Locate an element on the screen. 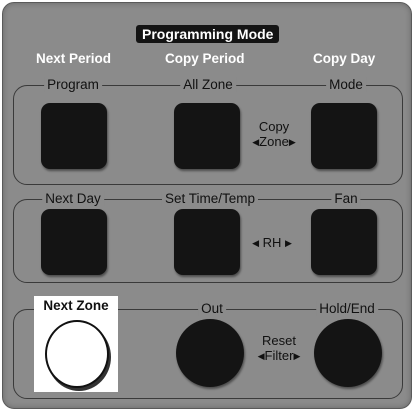  program-label: Program is located at coordinates (73, 84).